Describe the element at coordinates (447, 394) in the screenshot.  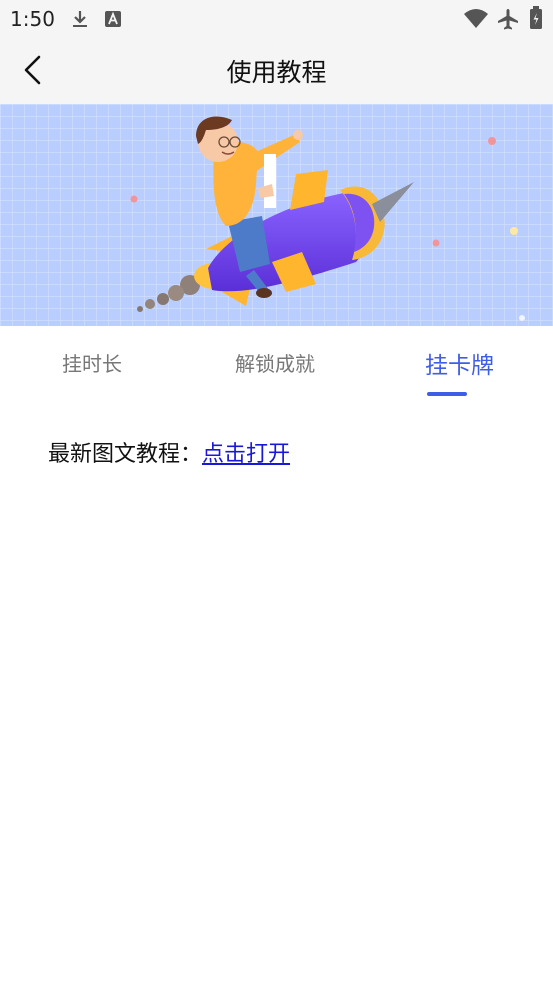
I see `tab-indicator` at that location.